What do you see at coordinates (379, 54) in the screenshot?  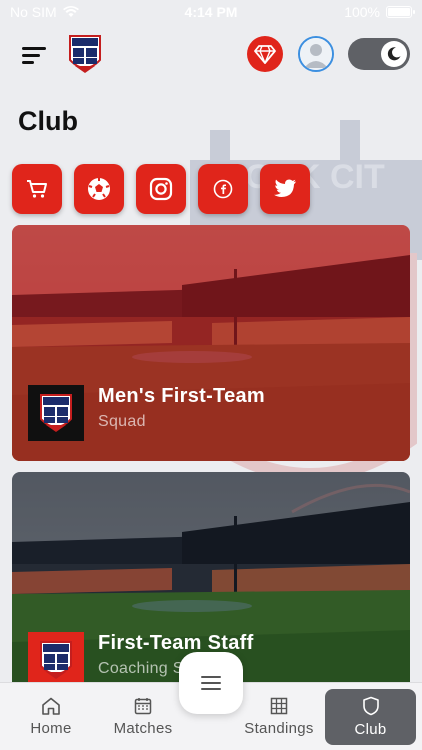 I see `theme-toggle` at bounding box center [379, 54].